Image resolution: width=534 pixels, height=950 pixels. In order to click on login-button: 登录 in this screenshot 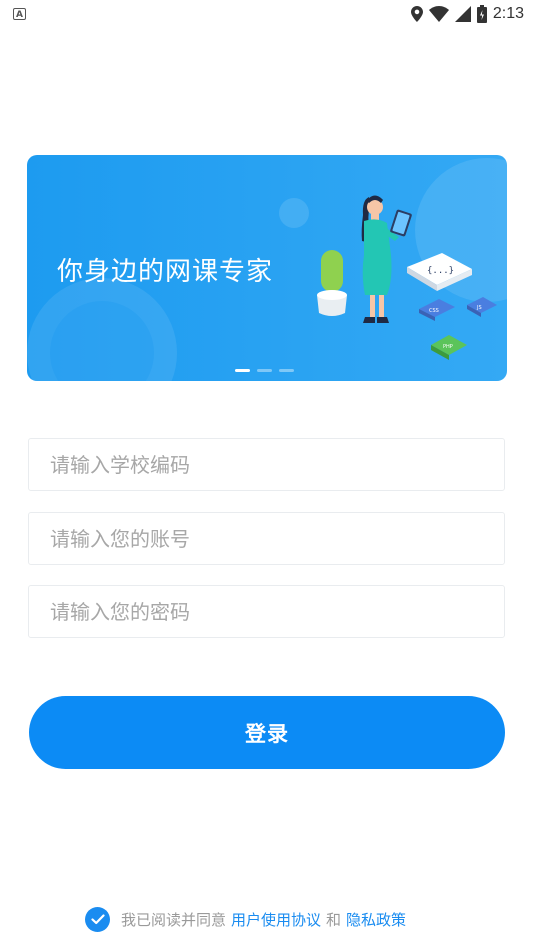, I will do `click(267, 732)`.